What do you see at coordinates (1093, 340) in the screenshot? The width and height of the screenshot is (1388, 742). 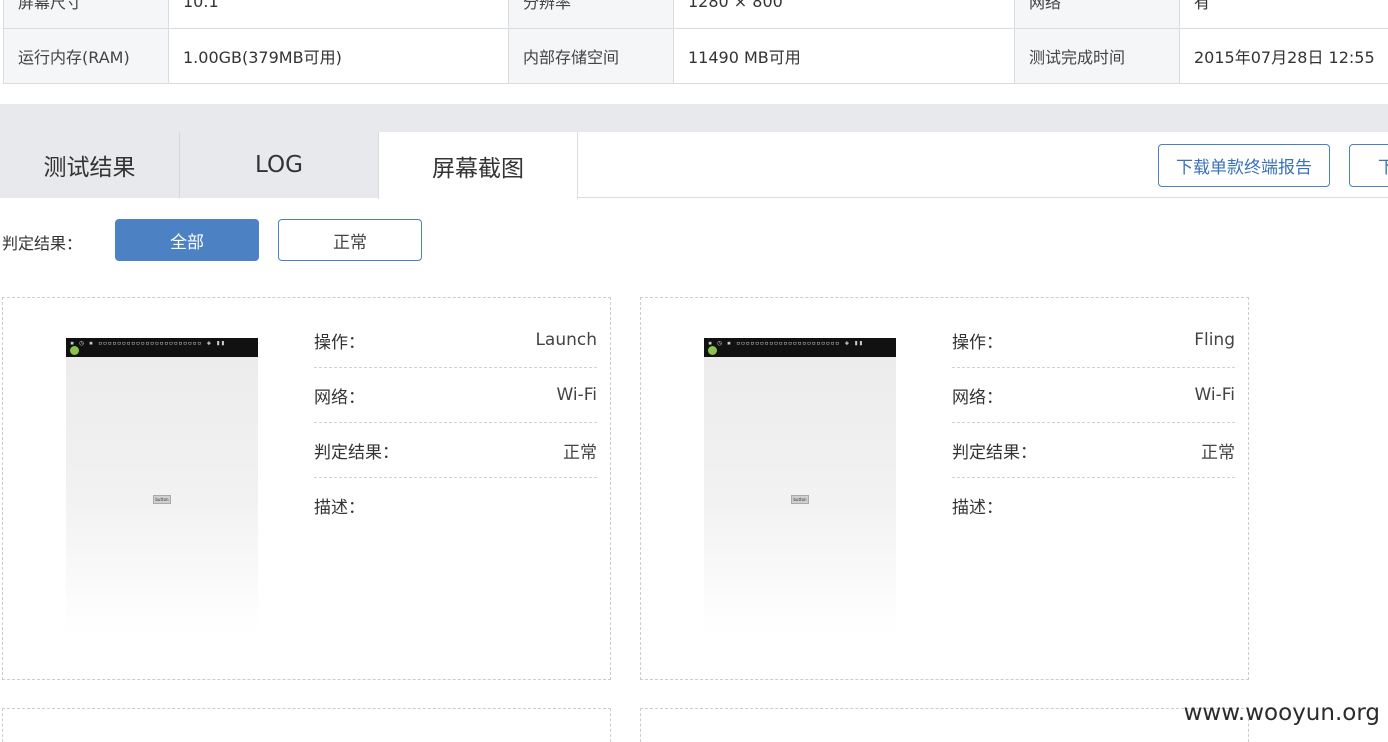 I see `info-row-operation: 操作： Fling` at bounding box center [1093, 340].